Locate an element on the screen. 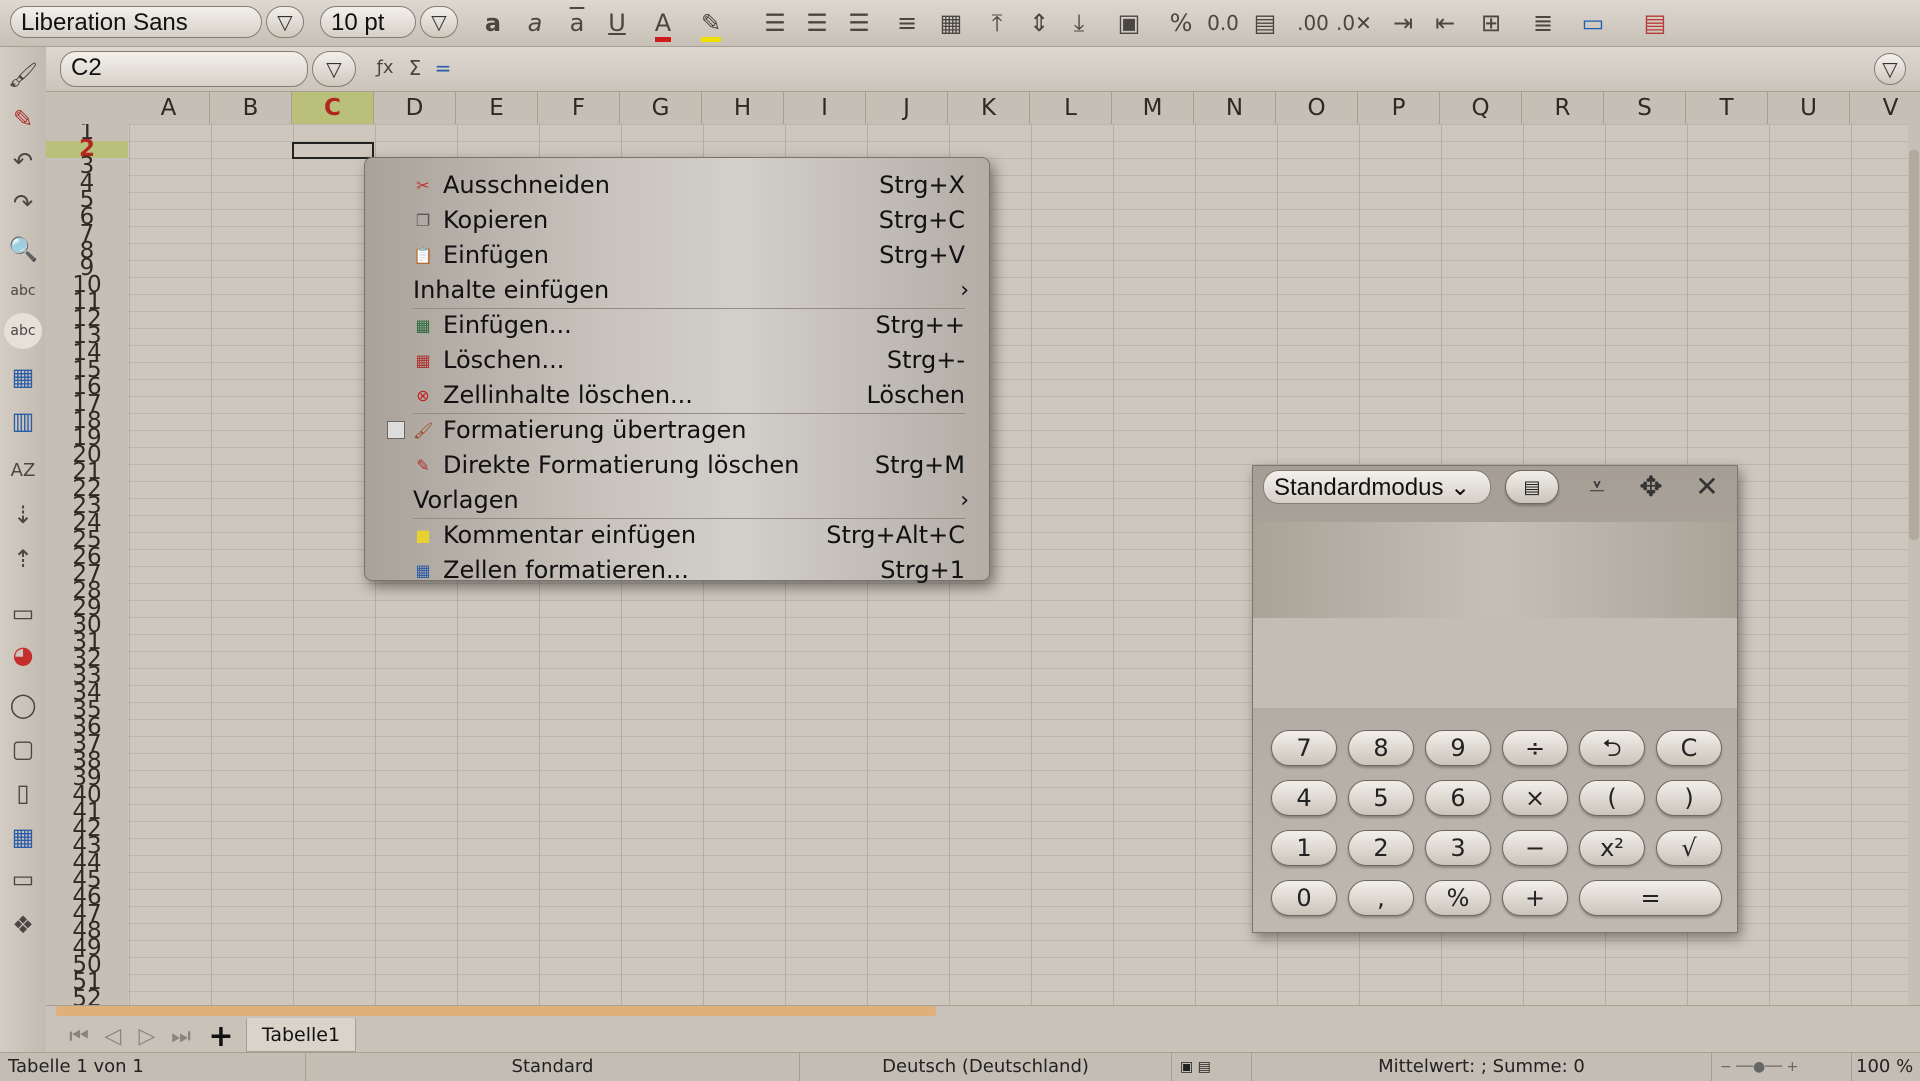  clone-formatting-icon: 🖌 is located at coordinates (23, 75).